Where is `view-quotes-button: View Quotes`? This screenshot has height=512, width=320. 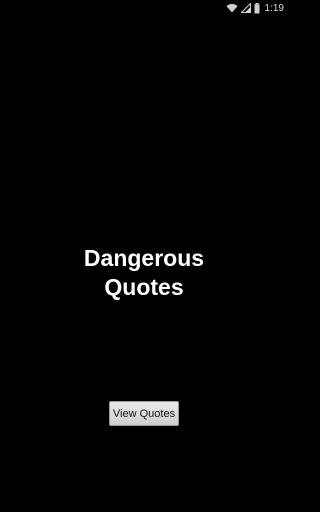 view-quotes-button: View Quotes is located at coordinates (144, 413).